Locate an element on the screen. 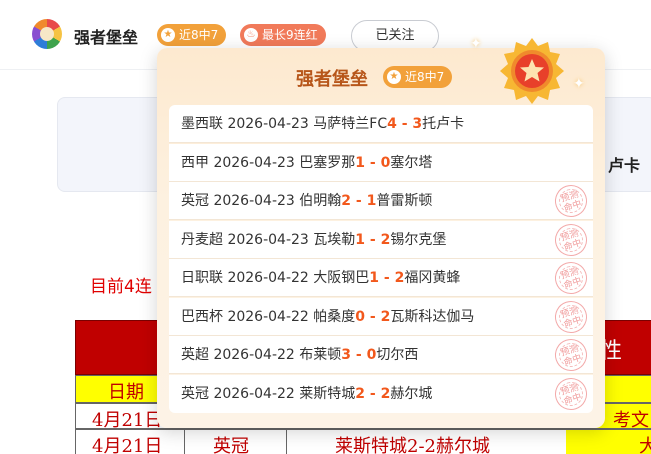  match-league: 西甲 is located at coordinates (195, 162).